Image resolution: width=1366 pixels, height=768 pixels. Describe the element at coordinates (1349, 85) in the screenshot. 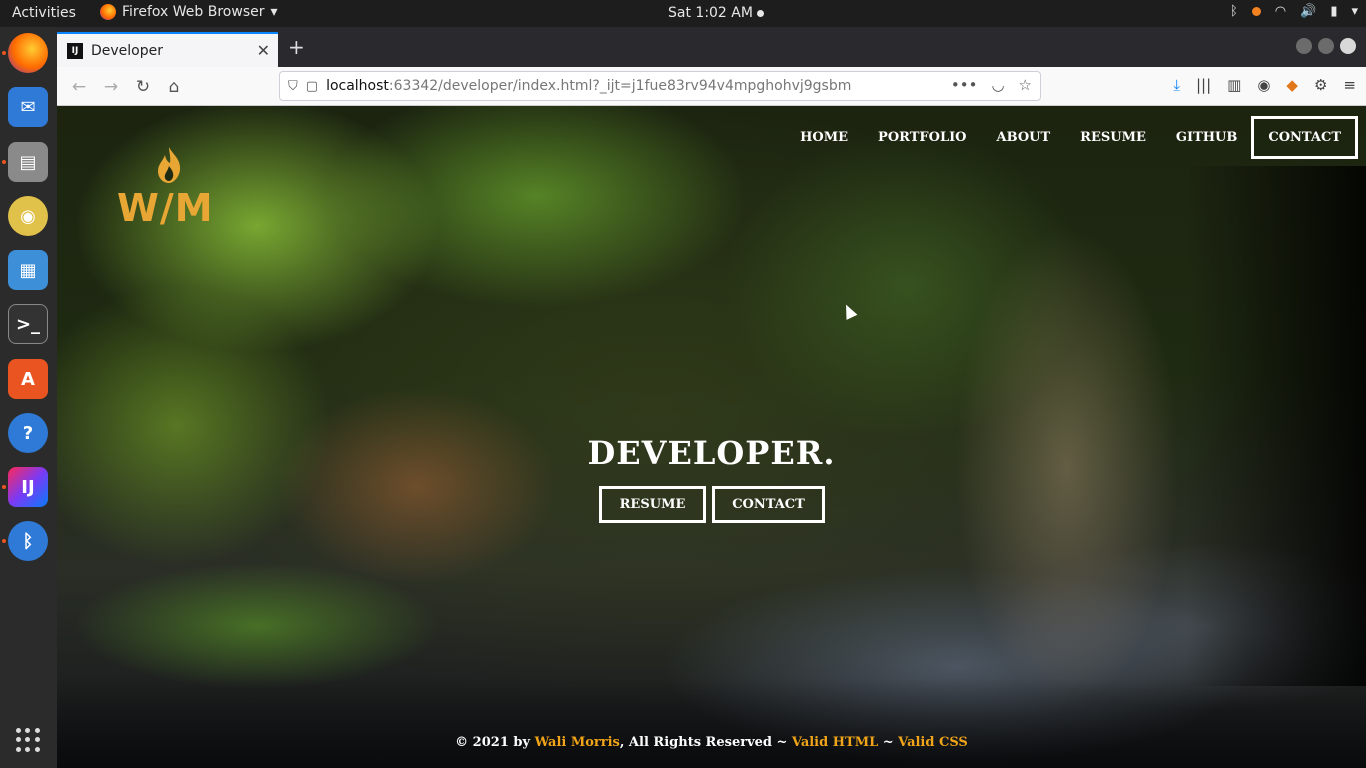

I see `hamburger-menu-icon: ≡` at that location.